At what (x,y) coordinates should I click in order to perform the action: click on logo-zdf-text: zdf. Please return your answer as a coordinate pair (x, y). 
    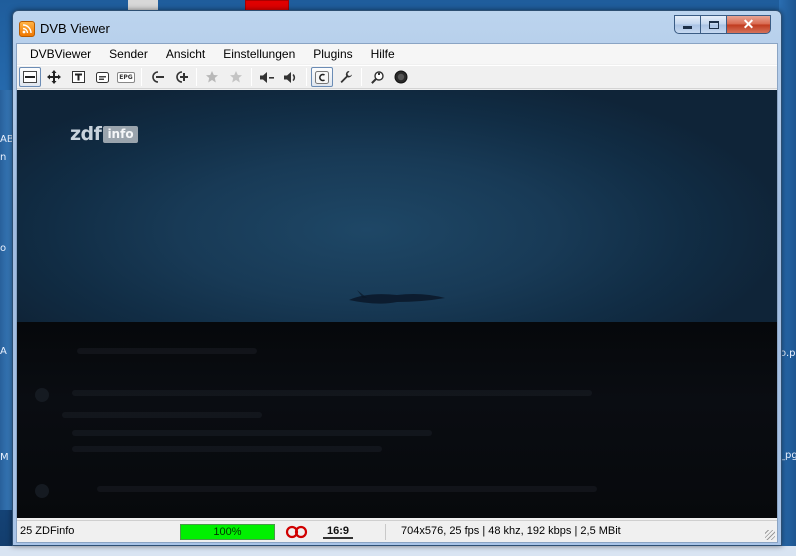
    Looking at the image, I should click on (86, 134).